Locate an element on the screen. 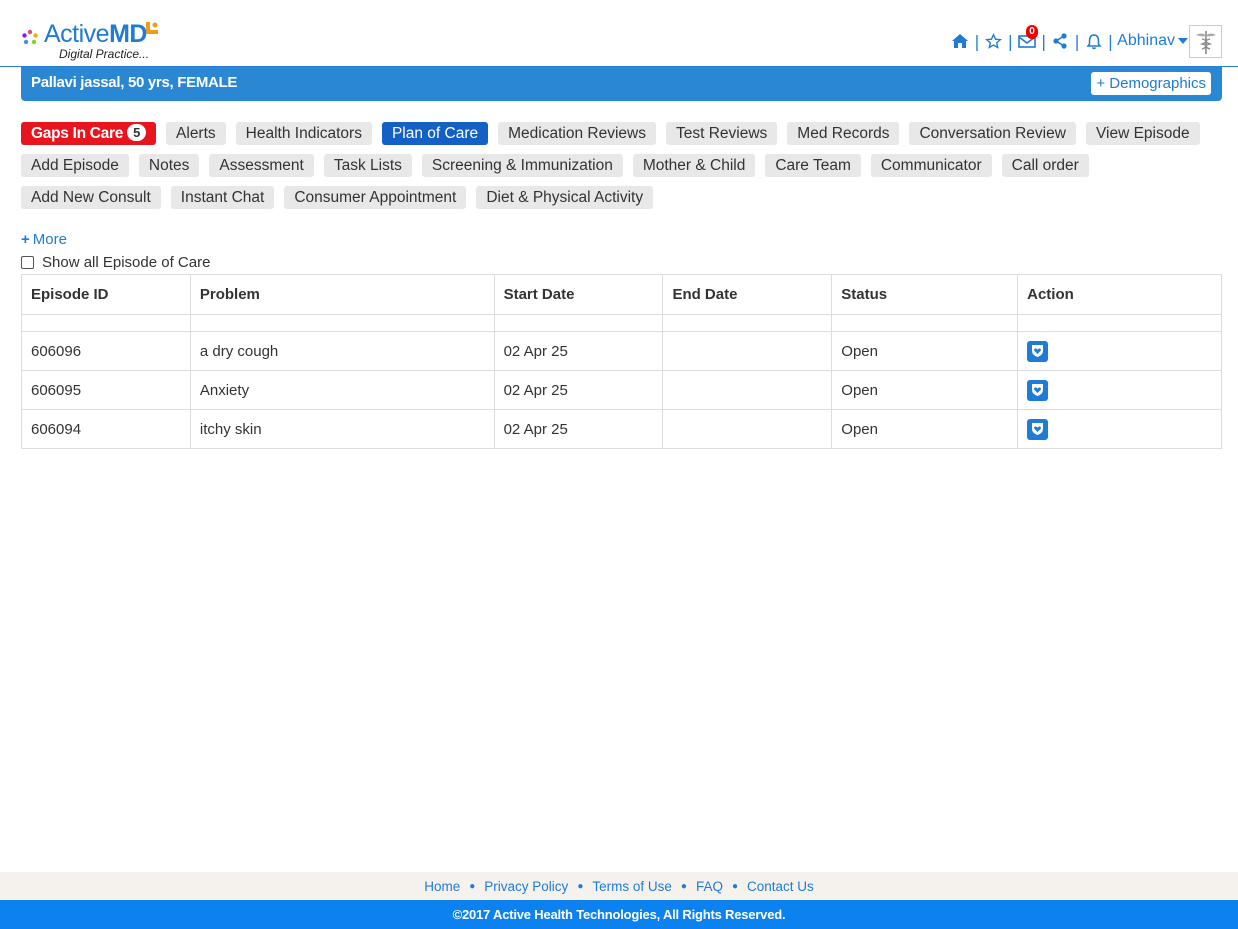 This screenshot has height=929, width=1238. show-all-episodes-toggle: Show all Episode of Care is located at coordinates (115, 262).